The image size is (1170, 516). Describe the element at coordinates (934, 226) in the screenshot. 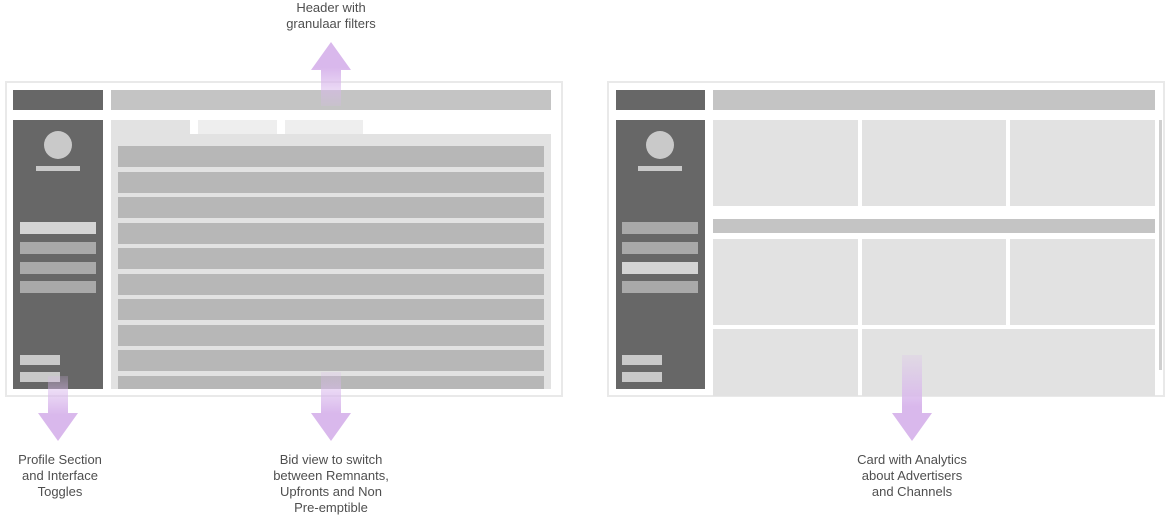

I see `section-divider-bar` at that location.